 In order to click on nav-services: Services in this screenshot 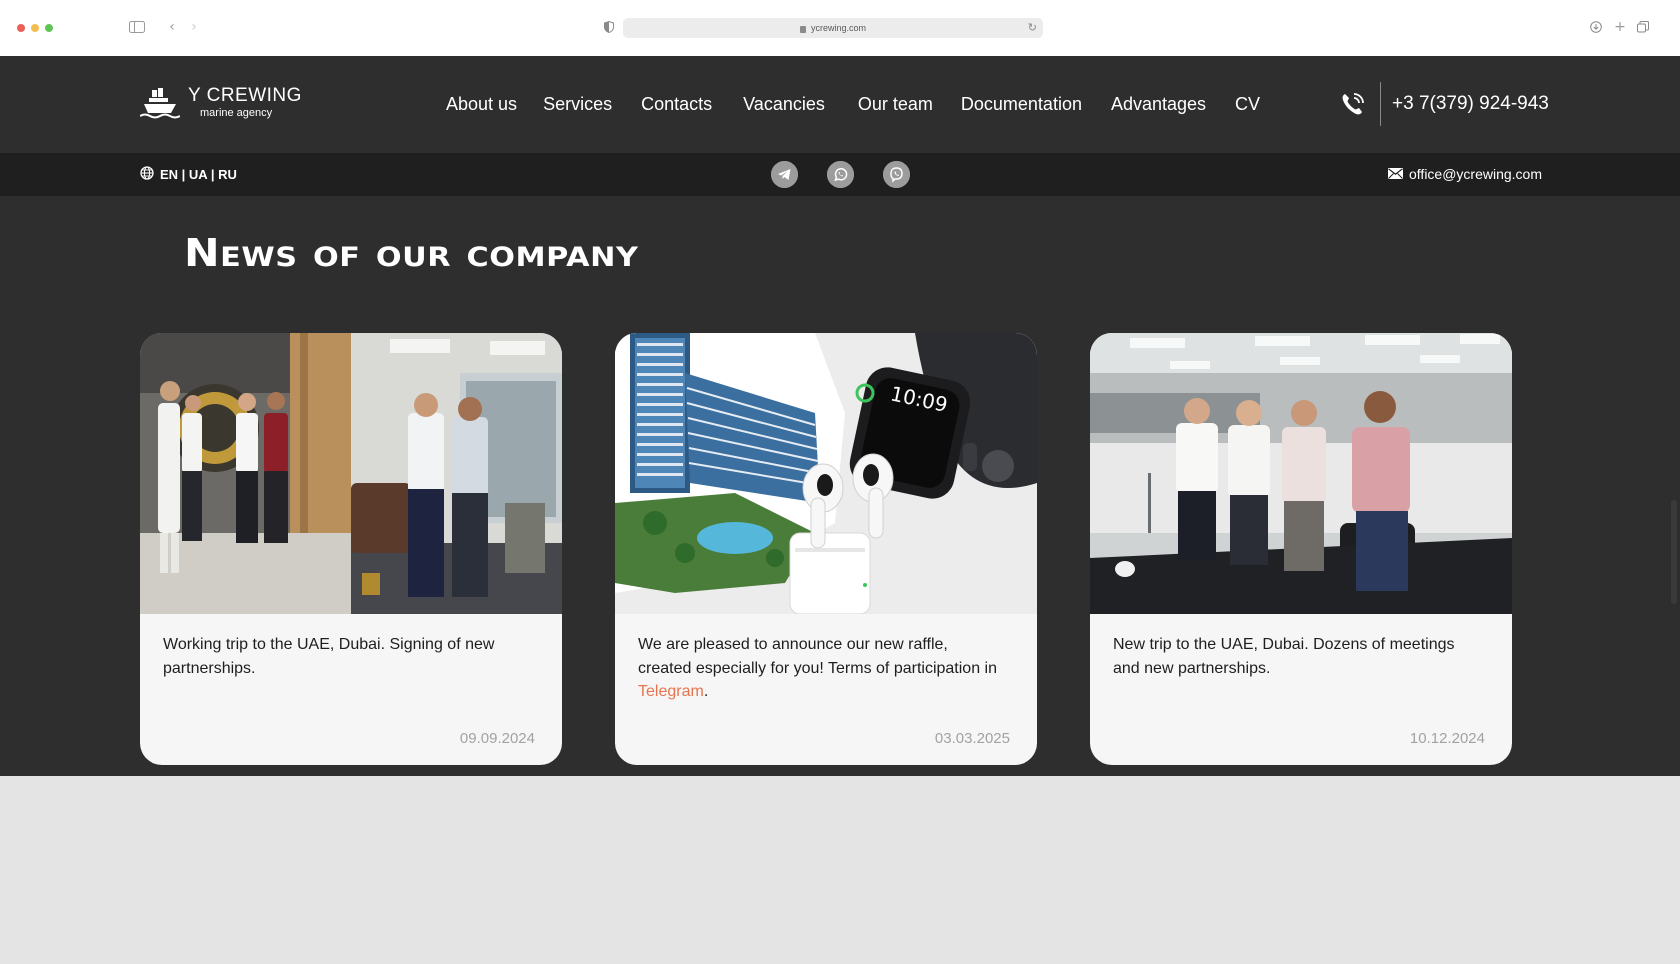, I will do `click(577, 104)`.